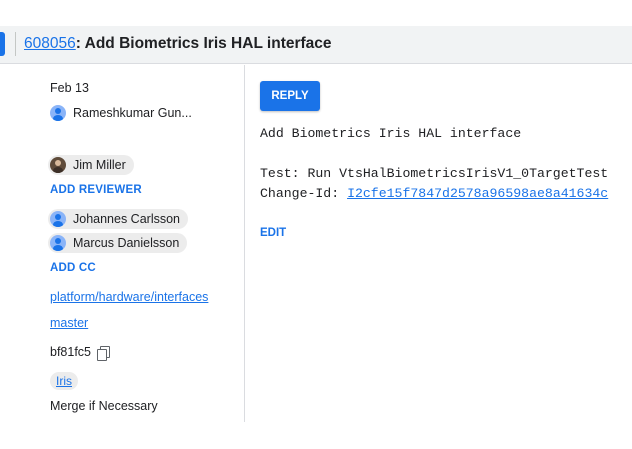 The width and height of the screenshot is (632, 449). I want to click on cc-chip: Johannes Carlsson, so click(118, 219).